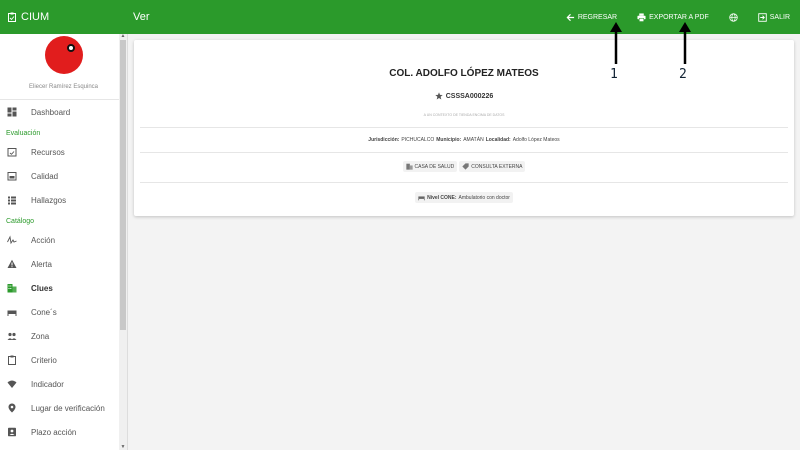 The image size is (800, 450). I want to click on sidebar-item-label: Clues, so click(42, 288).